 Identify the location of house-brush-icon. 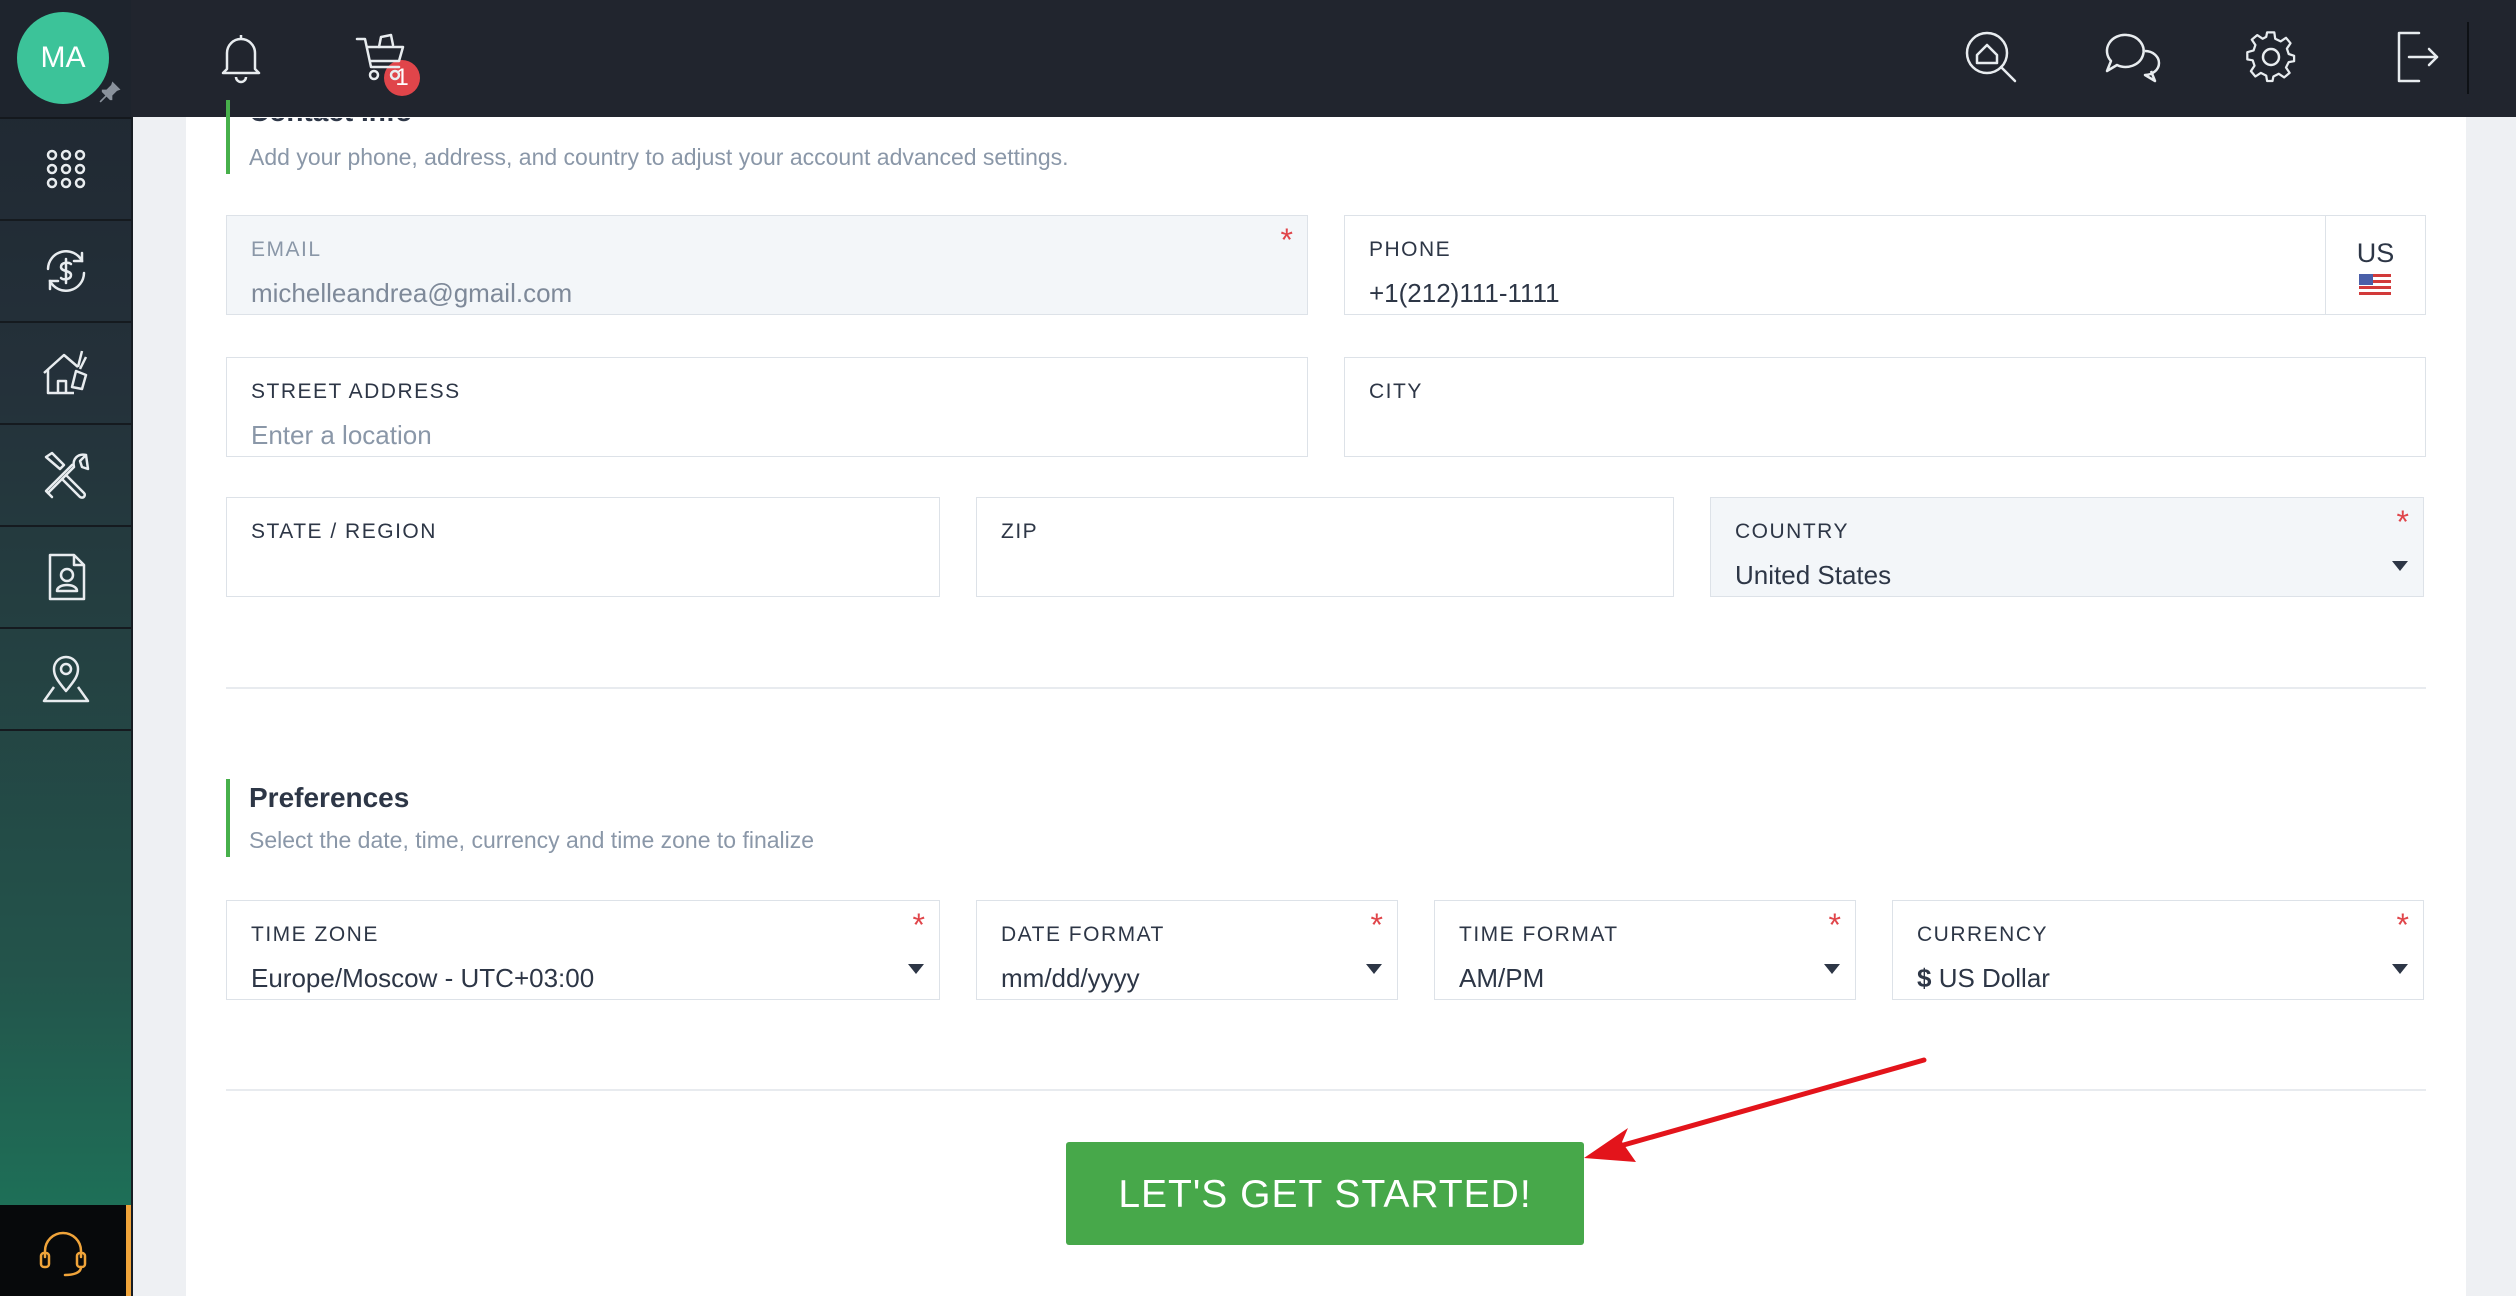
(64, 372).